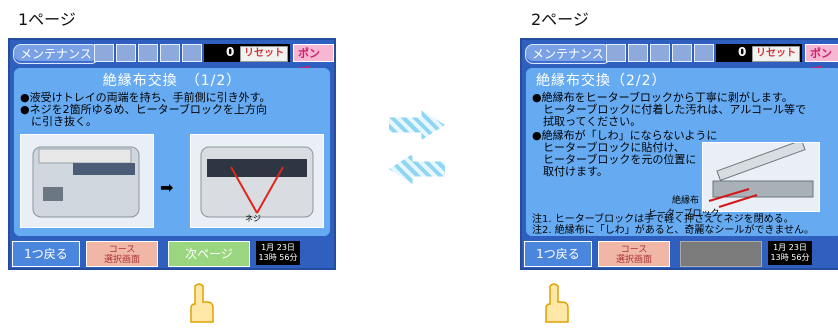  Describe the element at coordinates (58, 121) in the screenshot. I see `instruction-line-3: に引き抜く。` at that location.